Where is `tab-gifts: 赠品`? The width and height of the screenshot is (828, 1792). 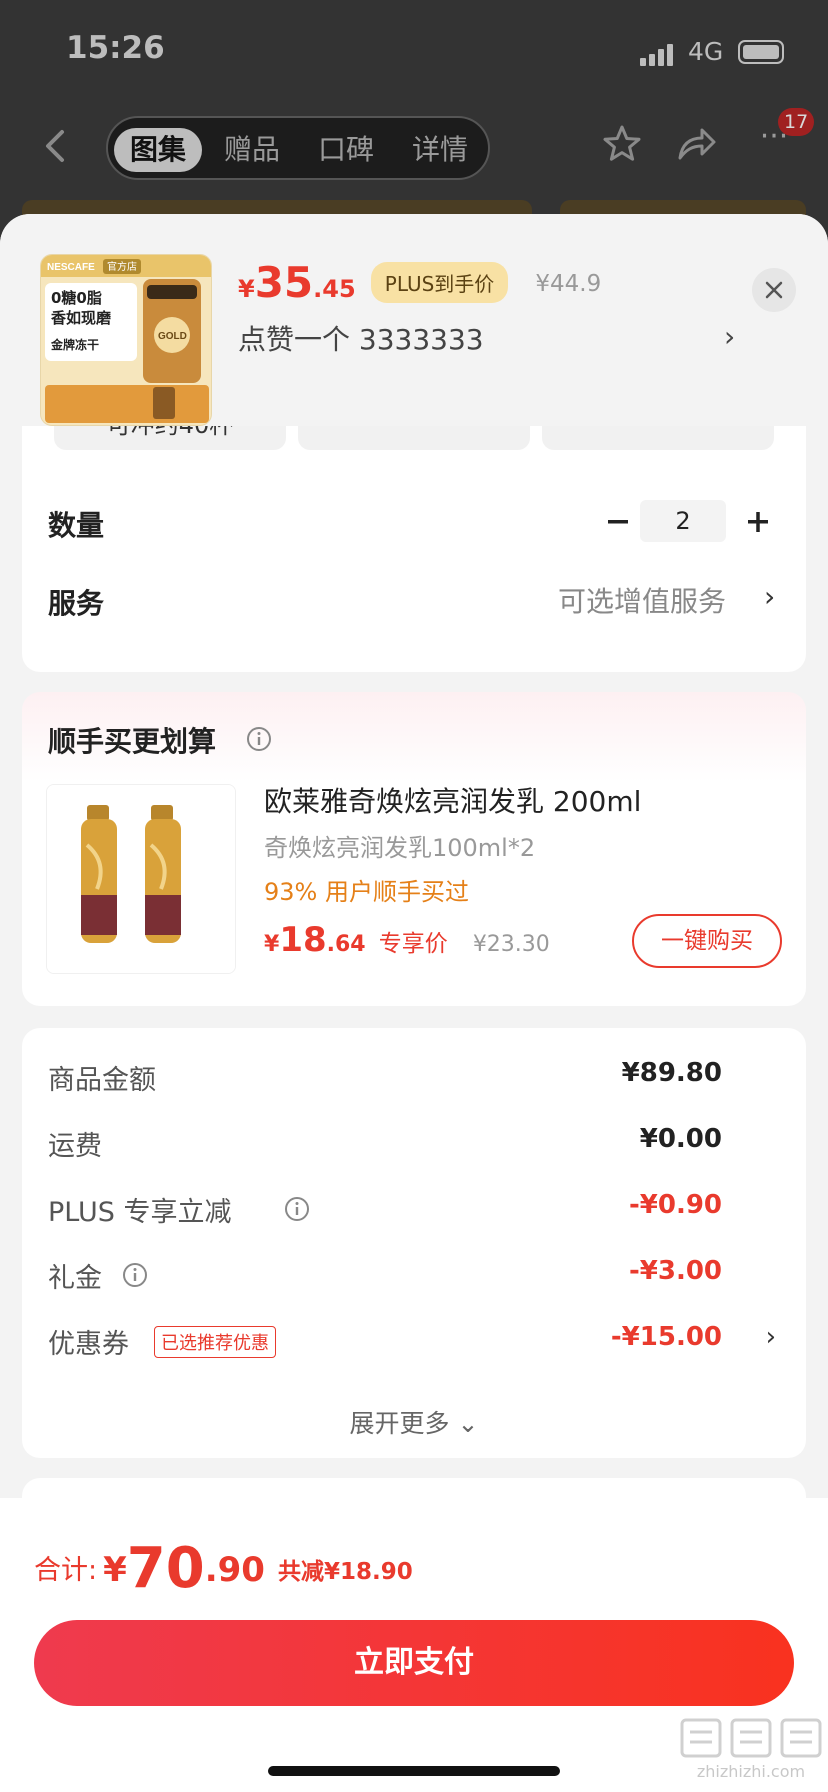 tab-gifts: 赠品 is located at coordinates (252, 150).